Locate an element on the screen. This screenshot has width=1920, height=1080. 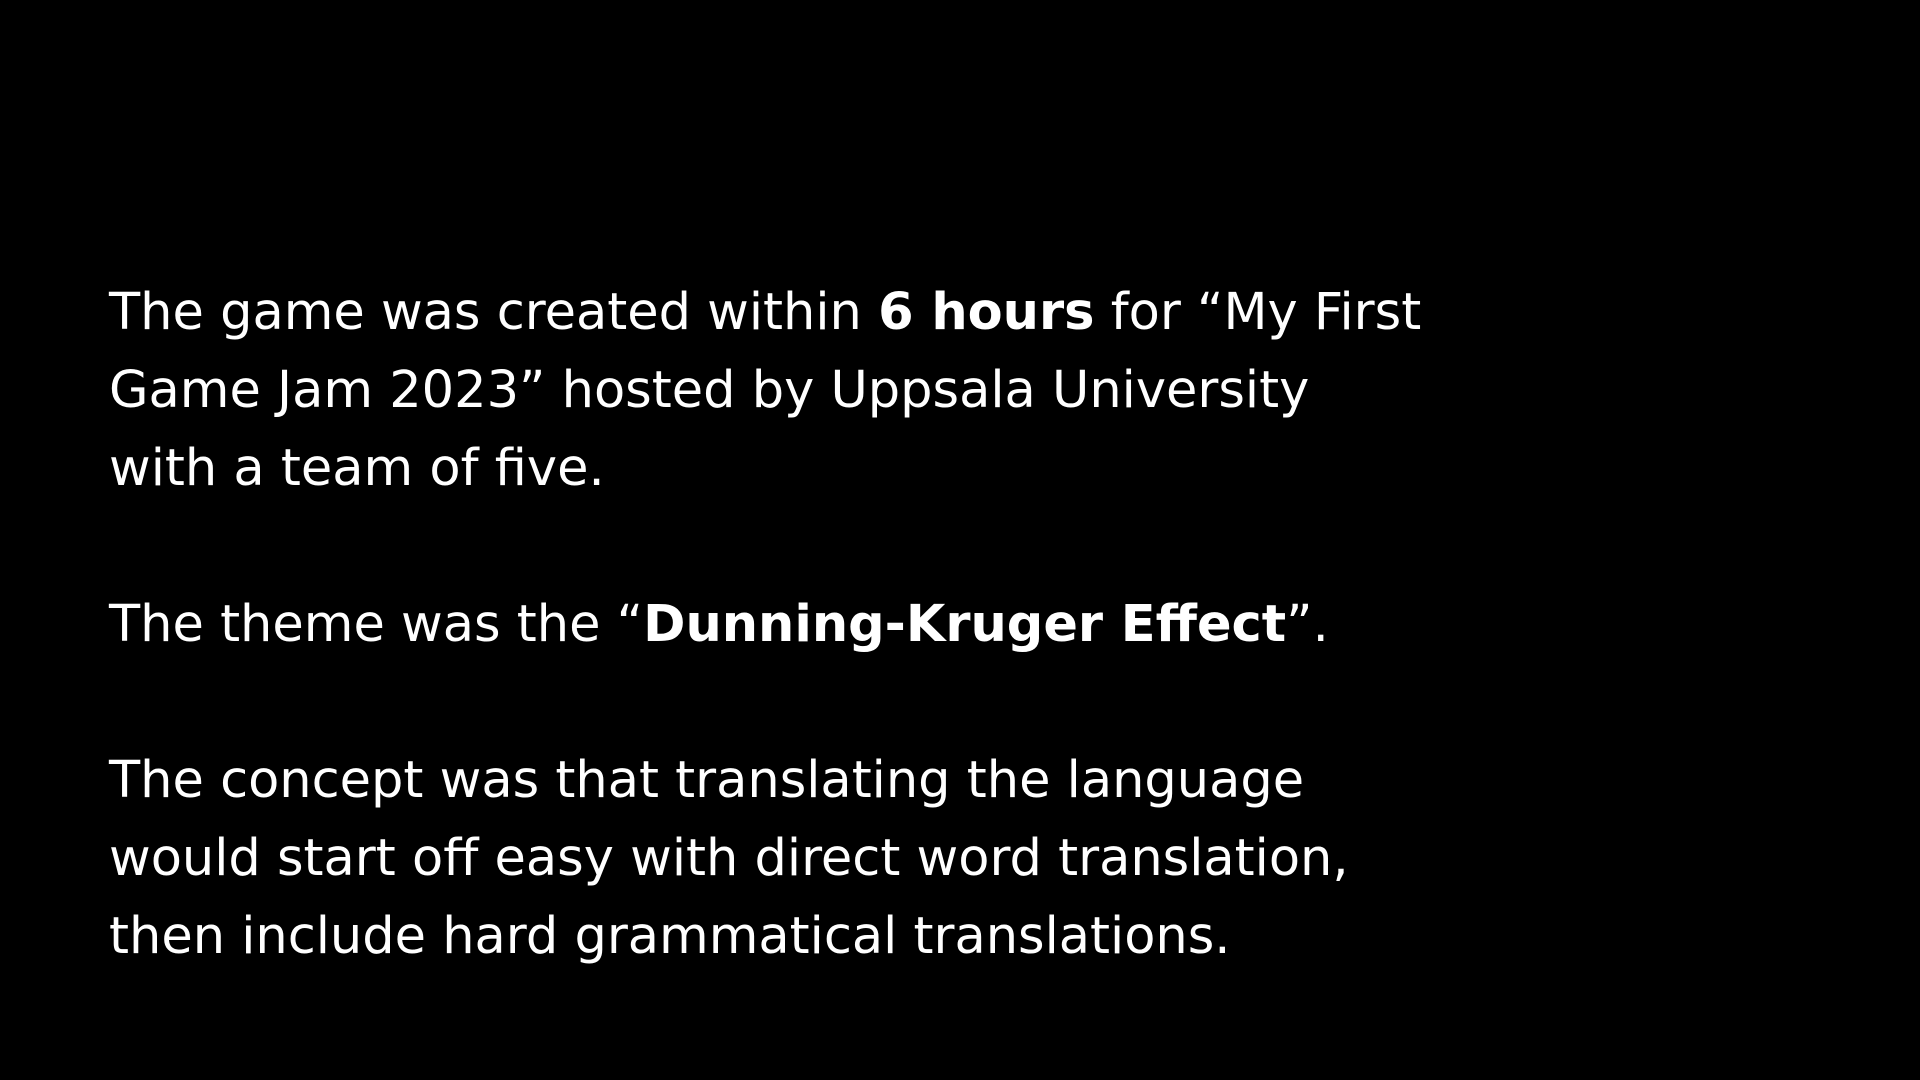
bold-duration: 6 hours is located at coordinates (986, 312).